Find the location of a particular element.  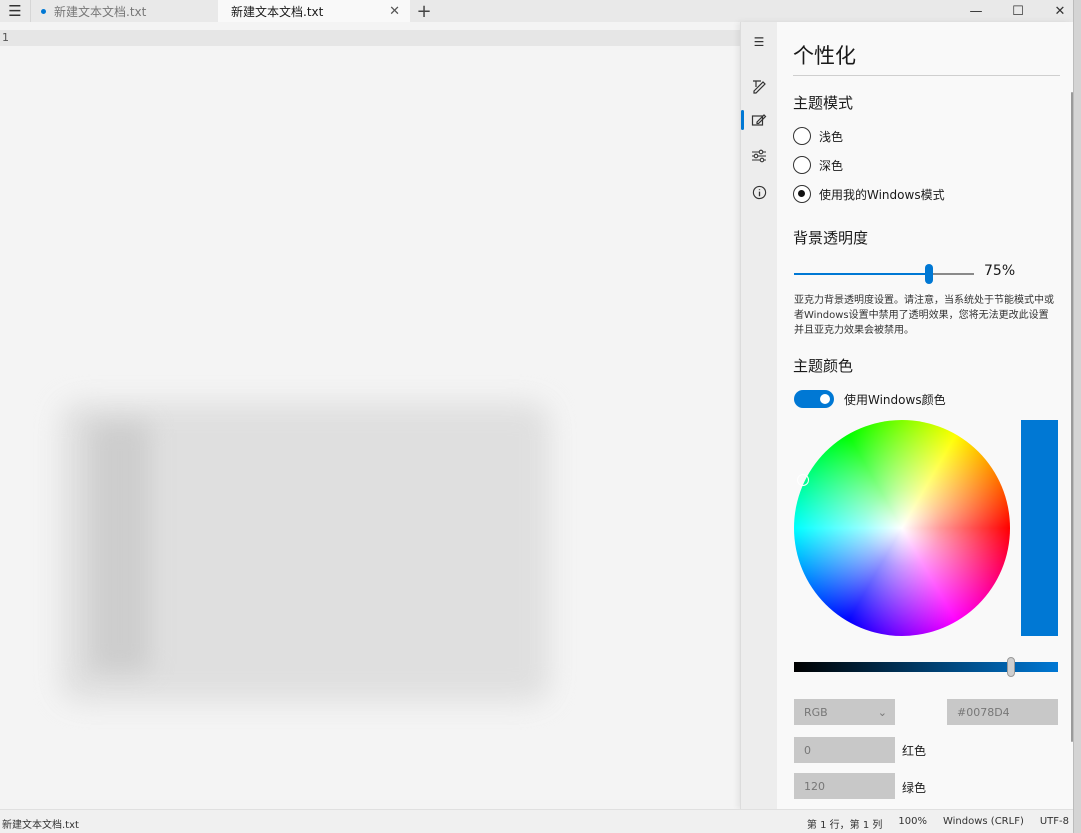

title-divider is located at coordinates (926, 75).